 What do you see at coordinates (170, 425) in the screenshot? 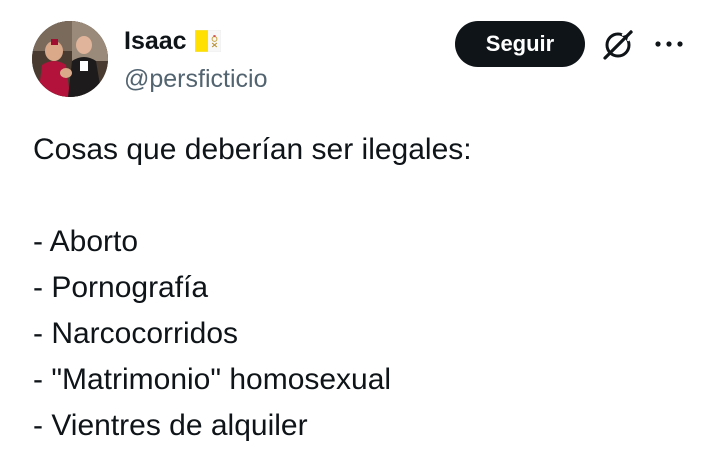
I see `tweet-list-item: - Vientres de alquiler` at bounding box center [170, 425].